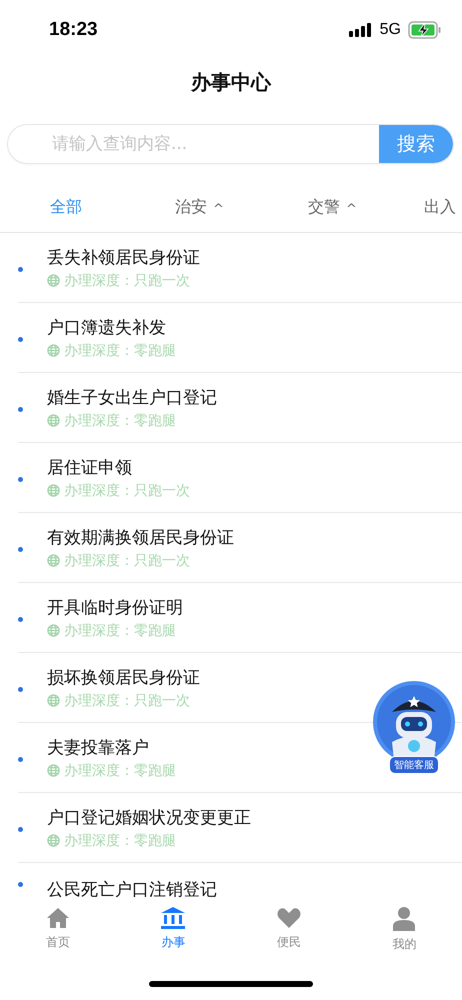 This screenshot has height=1000, width=462. I want to click on filter-tab: 出入, so click(440, 207).